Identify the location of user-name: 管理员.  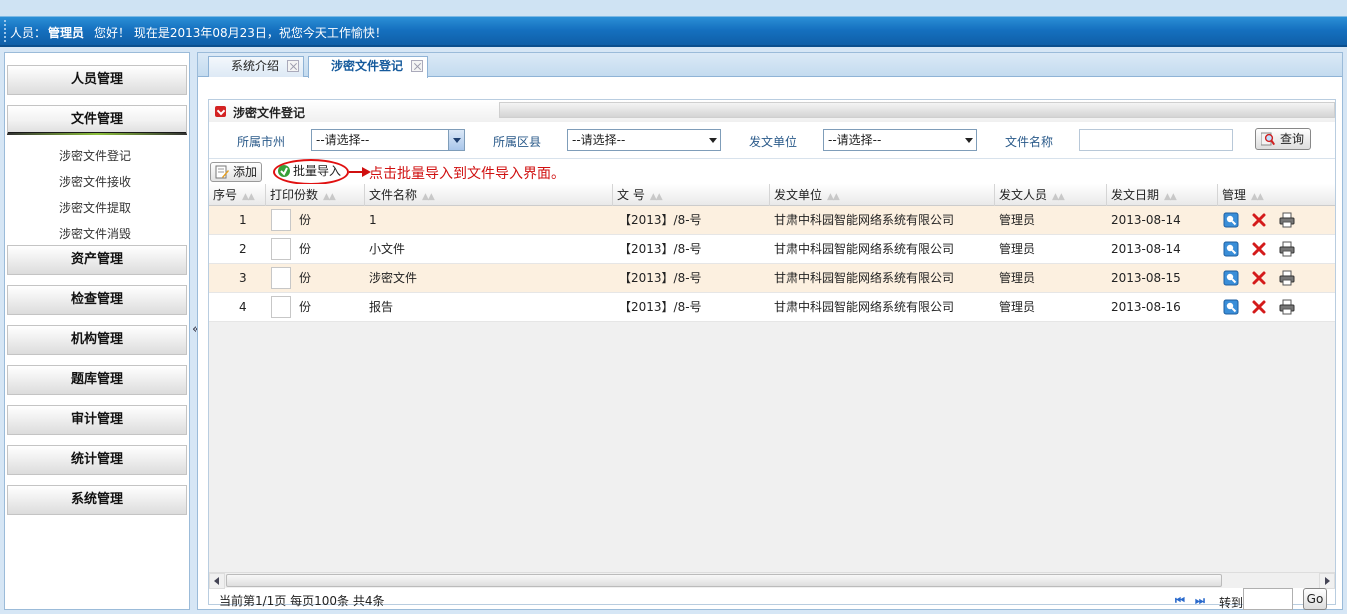
(66, 33).